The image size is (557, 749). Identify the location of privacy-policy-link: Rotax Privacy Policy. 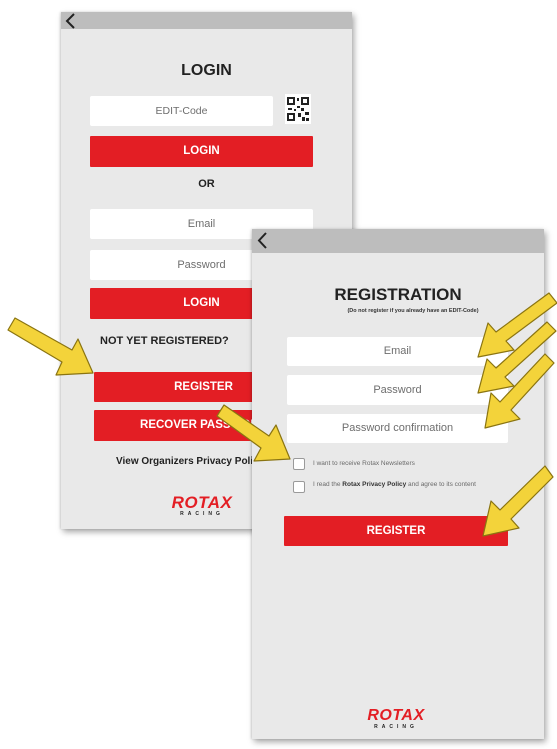
(374, 484).